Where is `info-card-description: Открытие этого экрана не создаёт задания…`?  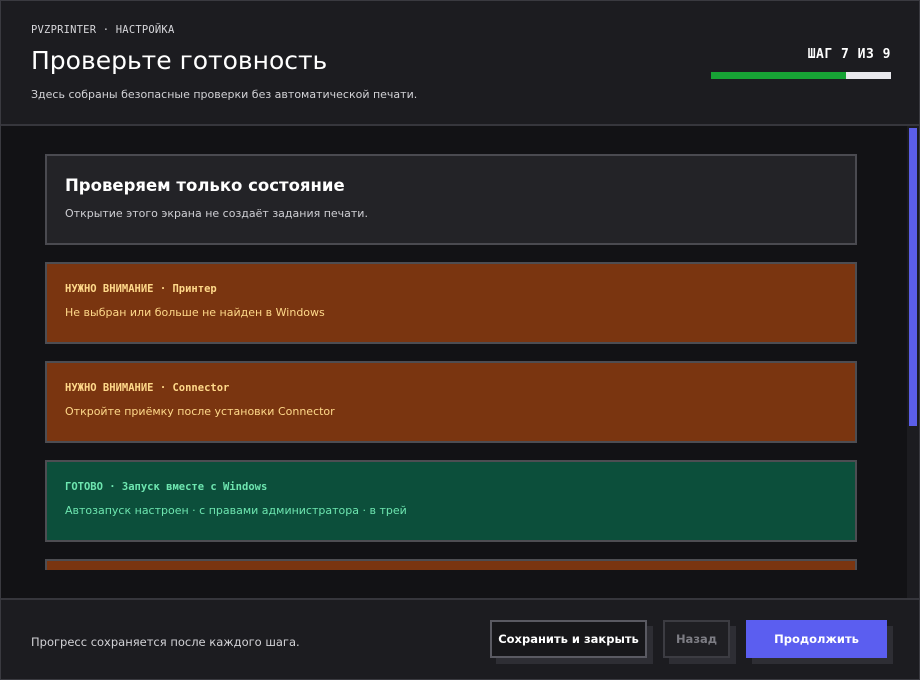 info-card-description: Открытие этого экрана не создаёт задания… is located at coordinates (216, 213).